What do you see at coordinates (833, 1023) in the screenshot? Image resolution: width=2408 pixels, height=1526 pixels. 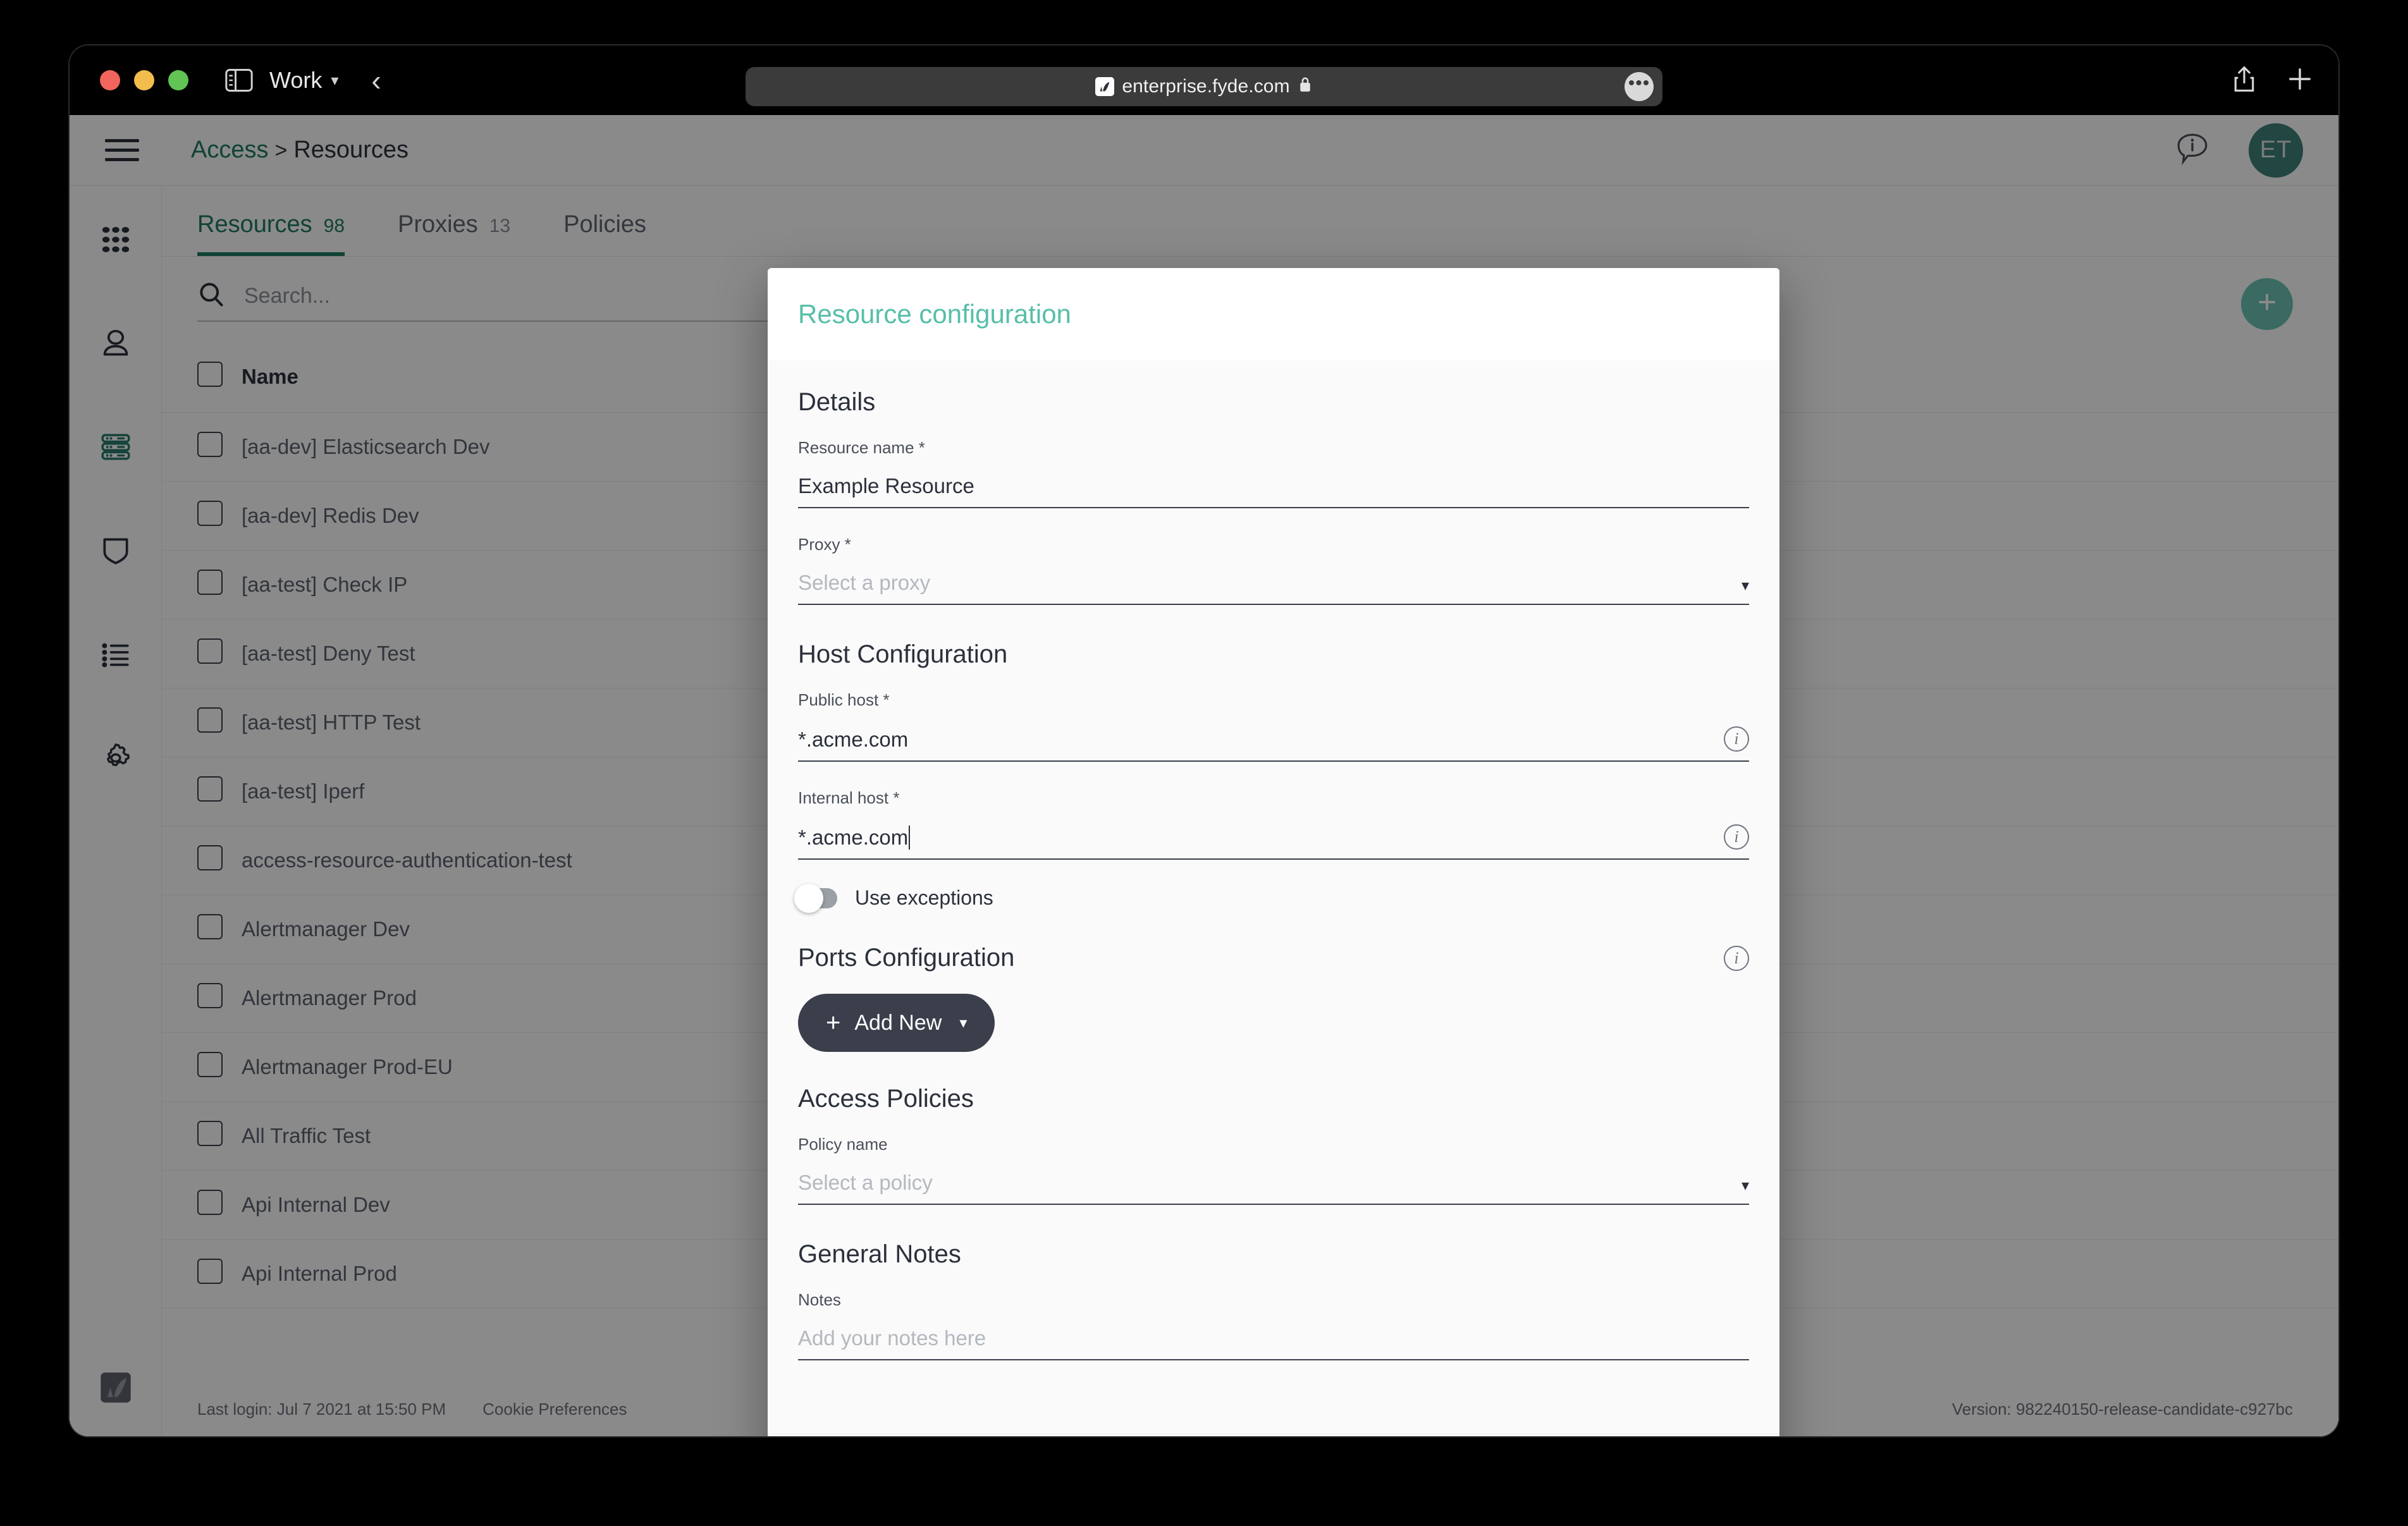 I see `plus-icon: +` at bounding box center [833, 1023].